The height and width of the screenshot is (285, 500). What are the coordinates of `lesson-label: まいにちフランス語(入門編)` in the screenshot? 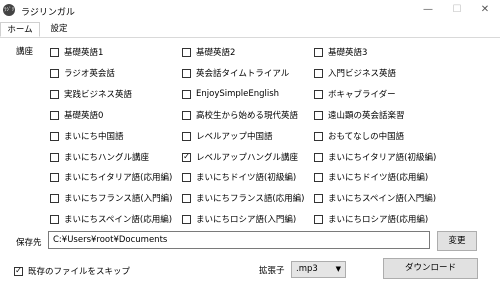 It's located at (118, 199).